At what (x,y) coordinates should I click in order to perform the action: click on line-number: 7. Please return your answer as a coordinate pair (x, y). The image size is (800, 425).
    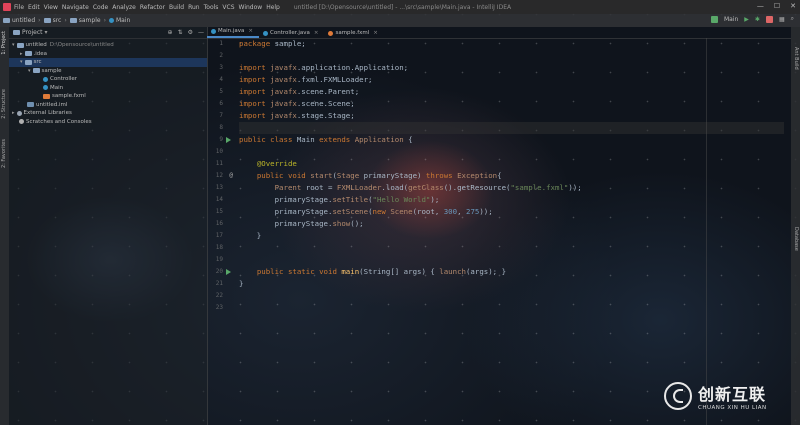
    Looking at the image, I should click on (221, 115).